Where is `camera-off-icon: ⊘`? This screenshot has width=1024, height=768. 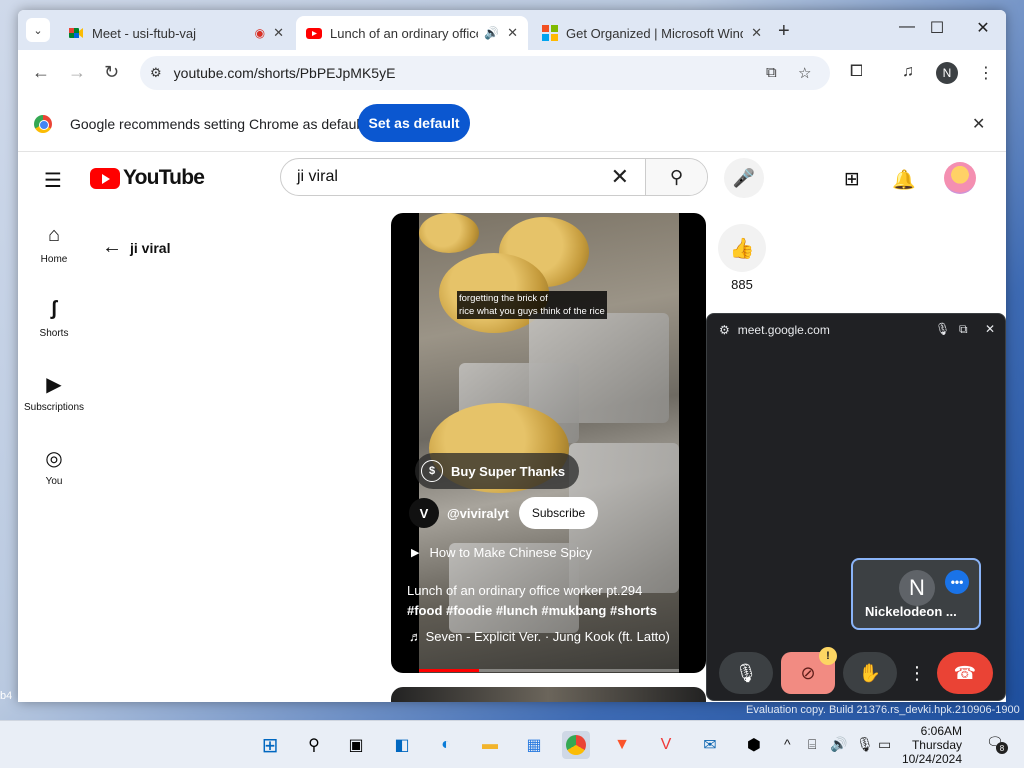
camera-off-icon: ⊘ is located at coordinates (808, 672).